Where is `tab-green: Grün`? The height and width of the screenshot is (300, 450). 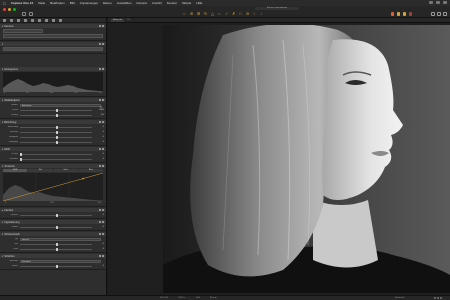 tab-green: Grün is located at coordinates (65, 170).